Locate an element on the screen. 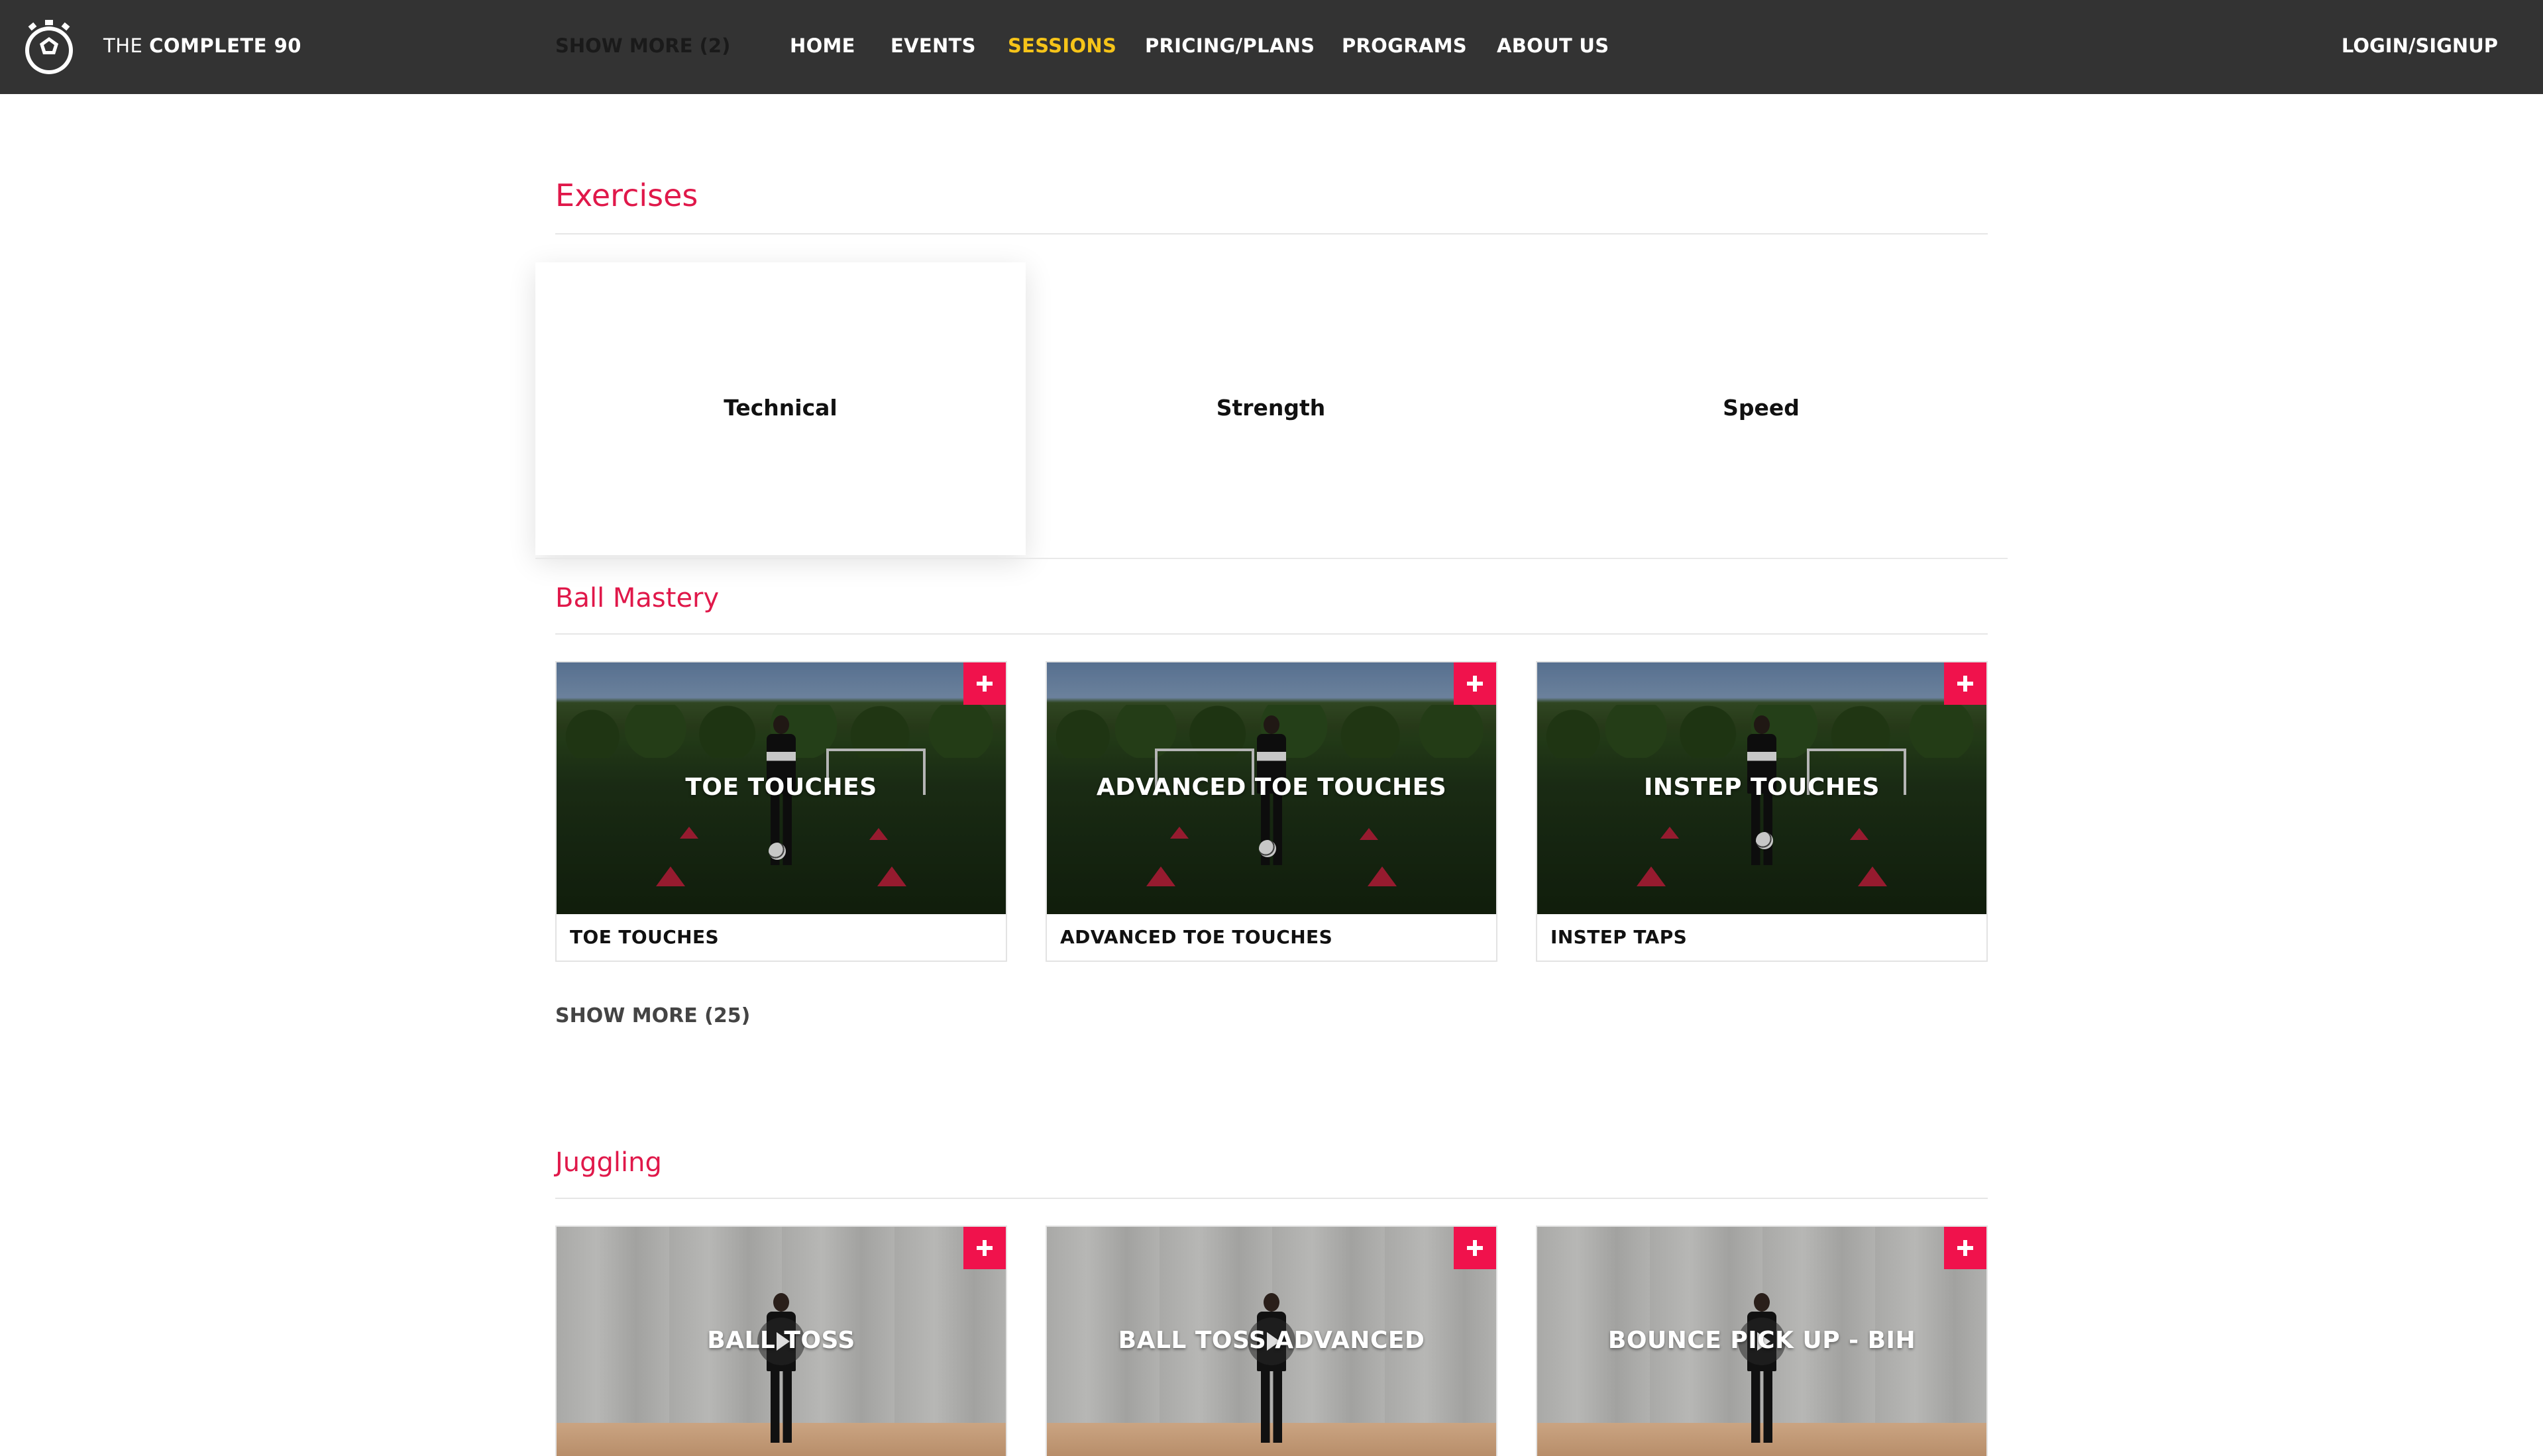 The image size is (2543, 1456). brand-title: COMPLETE 90 is located at coordinates (225, 45).